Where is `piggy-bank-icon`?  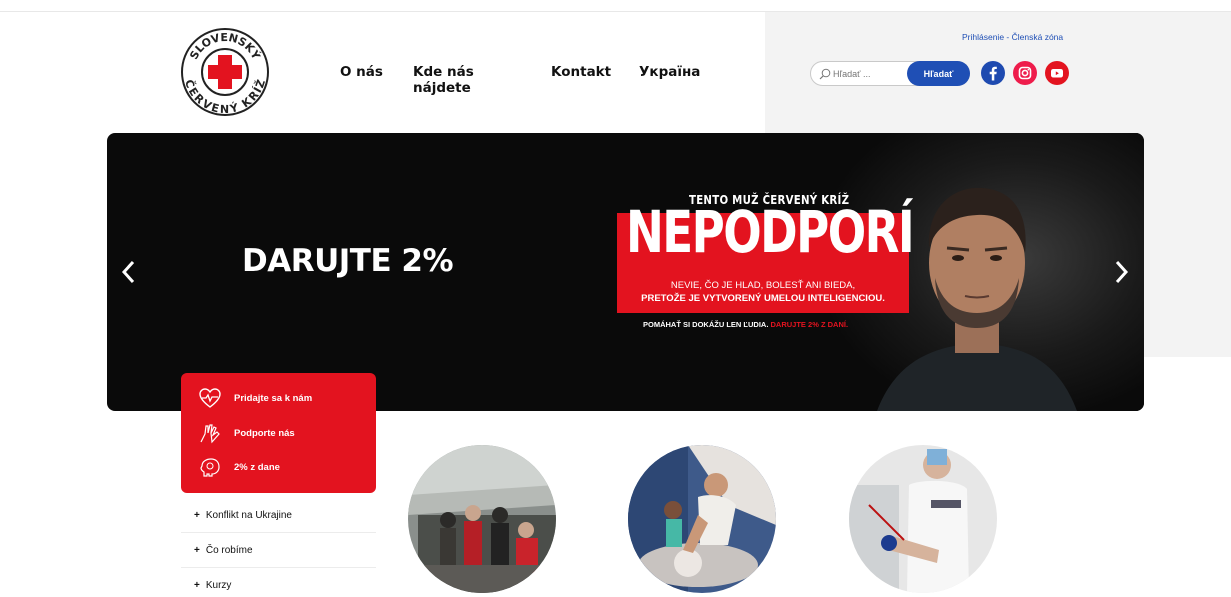
piggy-bank-icon is located at coordinates (210, 467).